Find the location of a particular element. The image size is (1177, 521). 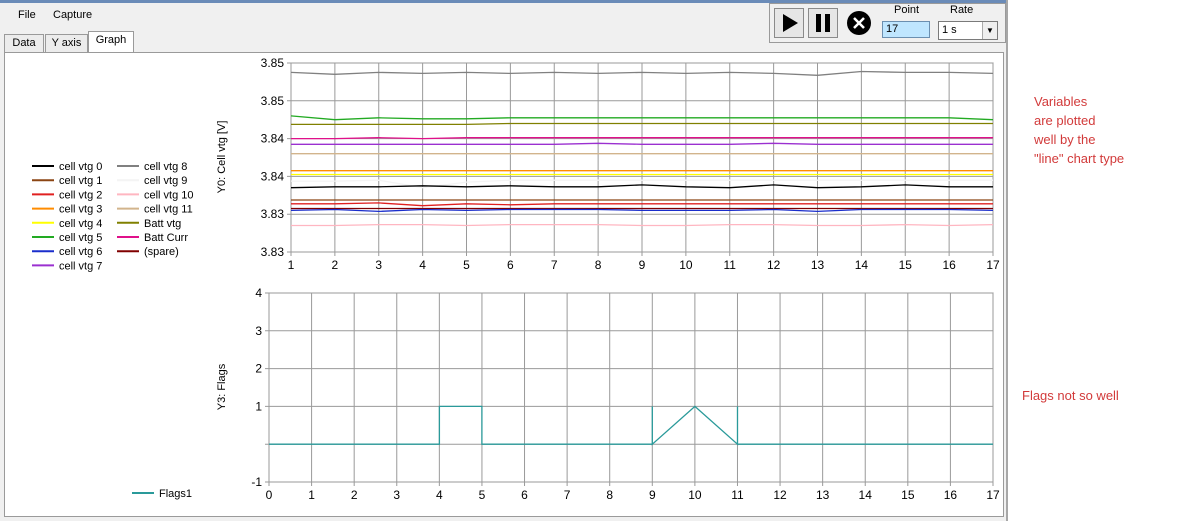

annotation-line: "line" chart type is located at coordinates (1079, 158).